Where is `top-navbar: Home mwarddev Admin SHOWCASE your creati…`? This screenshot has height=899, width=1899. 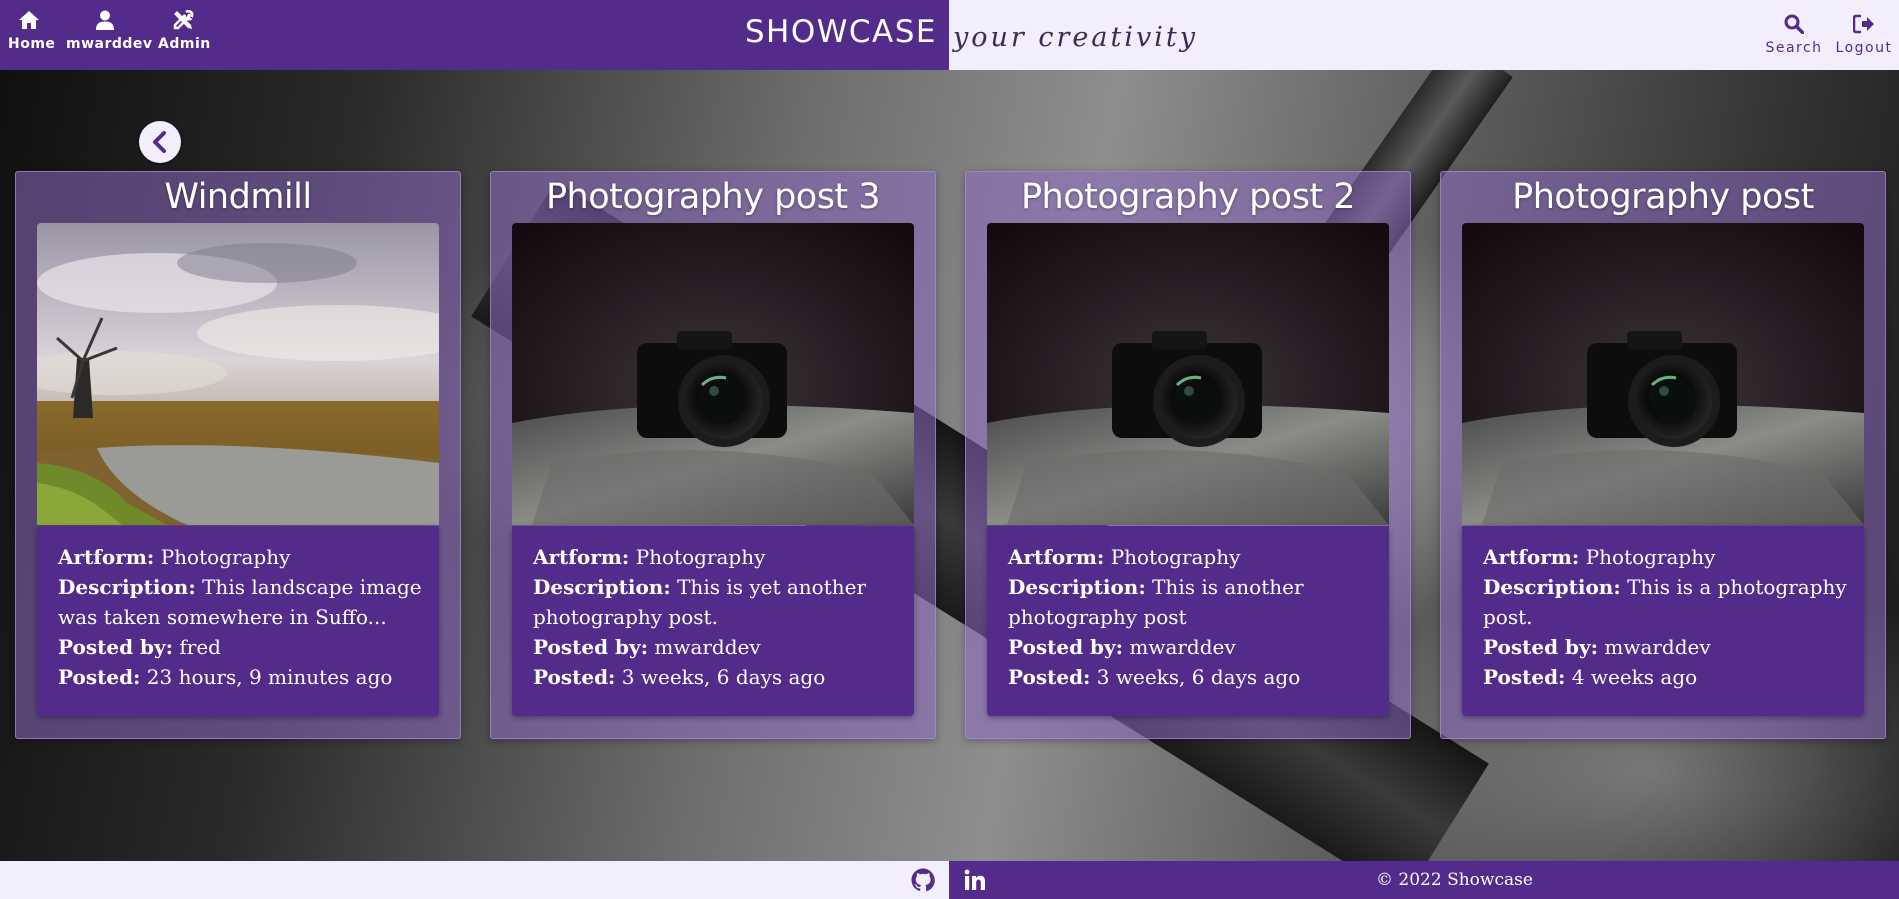
top-navbar: Home mwarddev Admin SHOWCASE your creati… is located at coordinates (949, 35).